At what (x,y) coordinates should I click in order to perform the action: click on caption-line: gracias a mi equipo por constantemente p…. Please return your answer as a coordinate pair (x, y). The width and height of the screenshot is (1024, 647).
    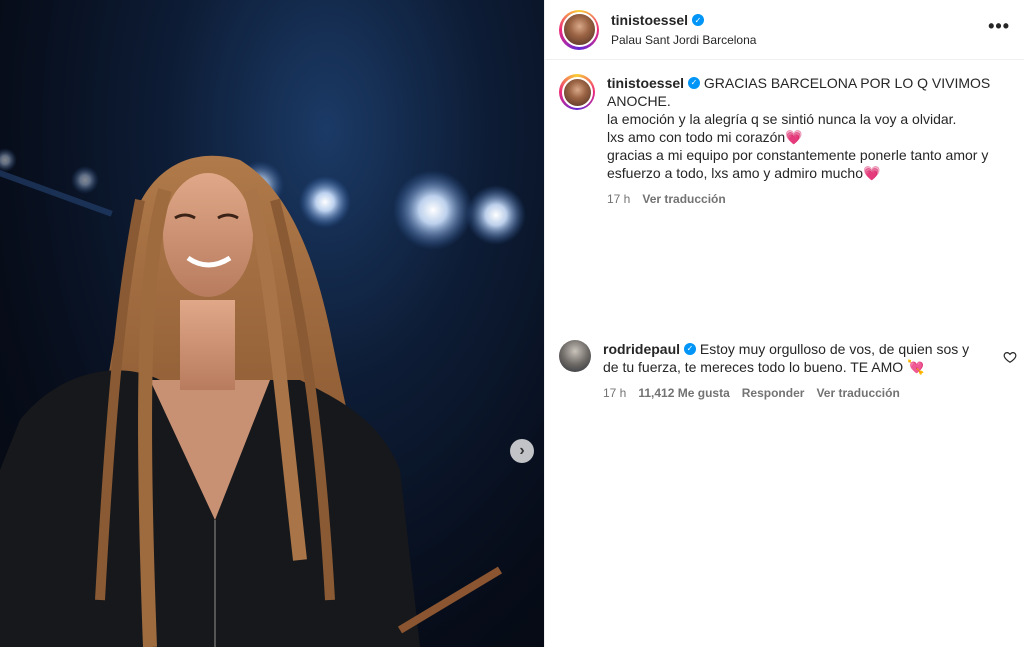
    Looking at the image, I should click on (798, 164).